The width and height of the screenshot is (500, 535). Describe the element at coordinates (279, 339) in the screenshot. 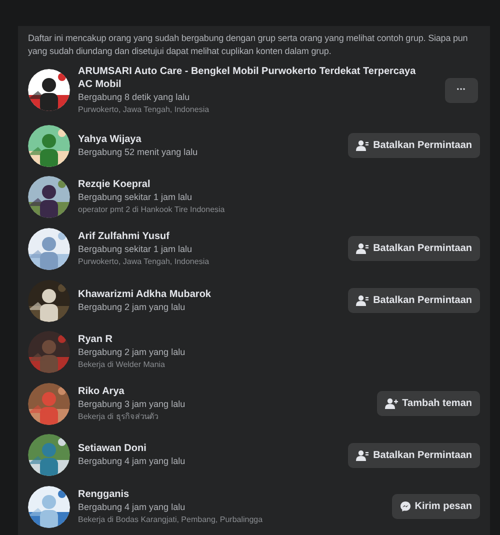

I see `member-name: Ryan R` at that location.